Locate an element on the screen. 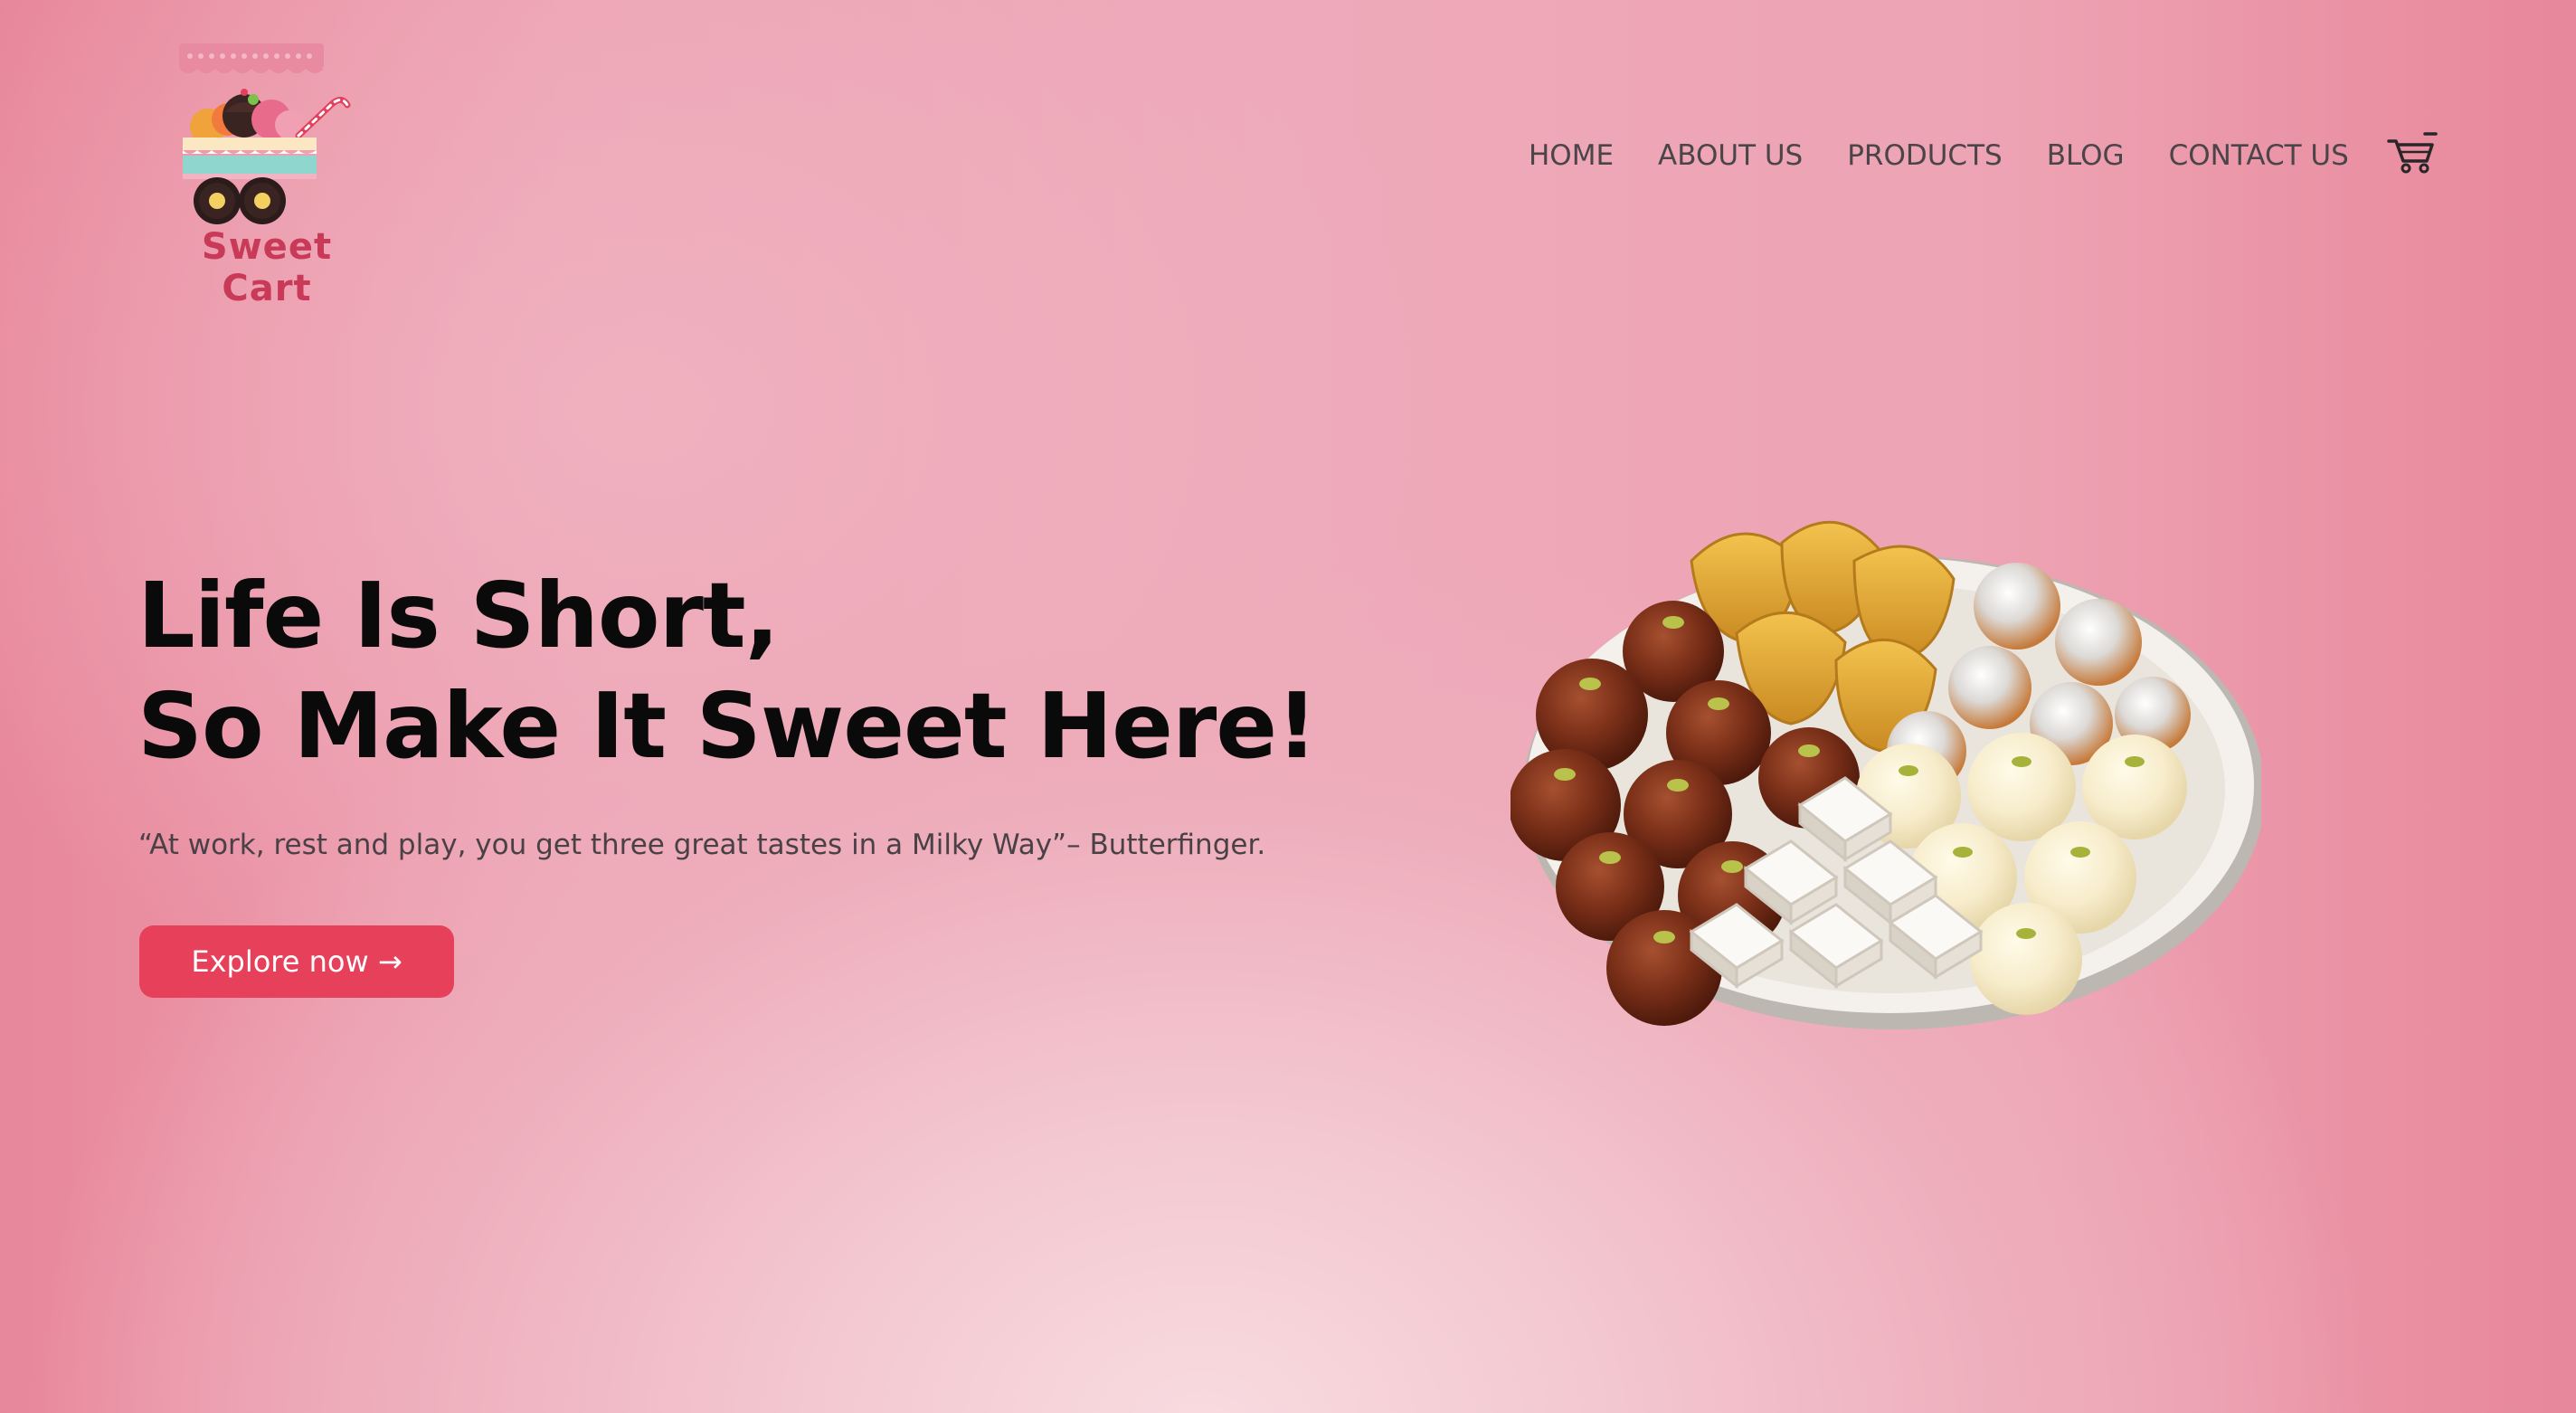 The width and height of the screenshot is (2576, 1413). shopping-cart-icon is located at coordinates (2412, 153).